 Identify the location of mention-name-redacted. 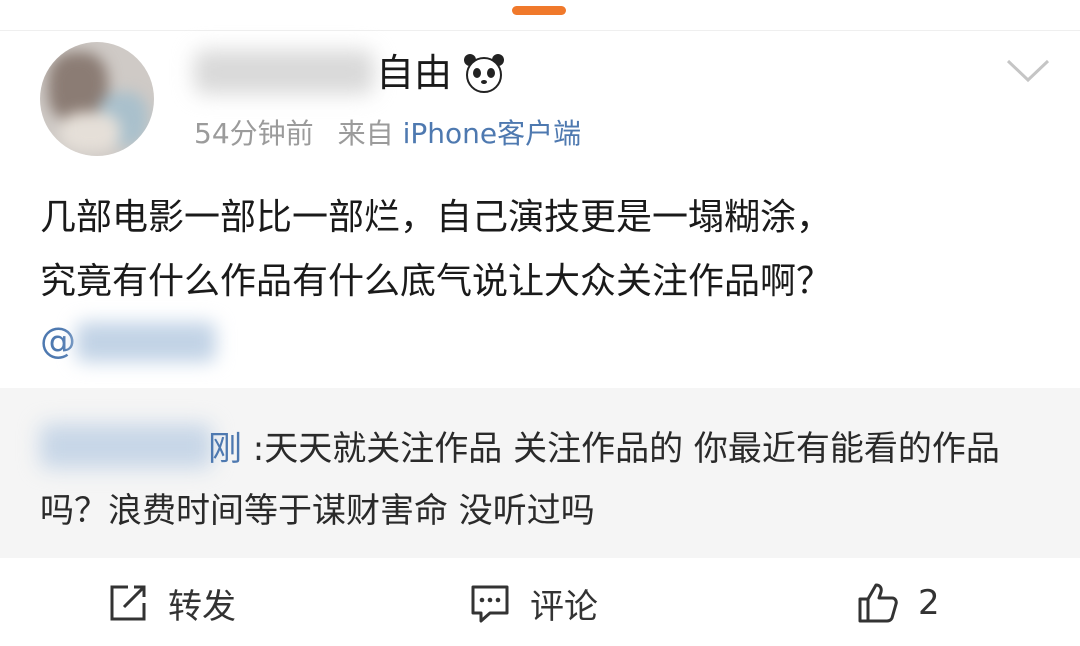
(146, 342).